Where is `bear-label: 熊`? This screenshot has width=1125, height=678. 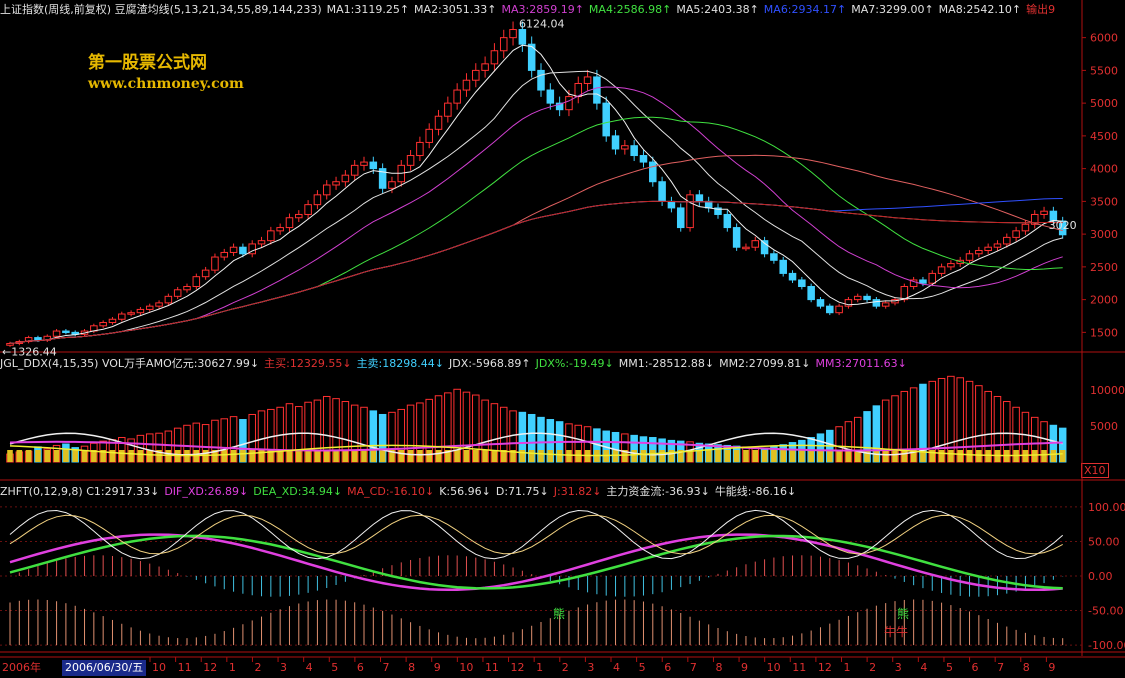
bear-label: 熊 is located at coordinates (903, 613).